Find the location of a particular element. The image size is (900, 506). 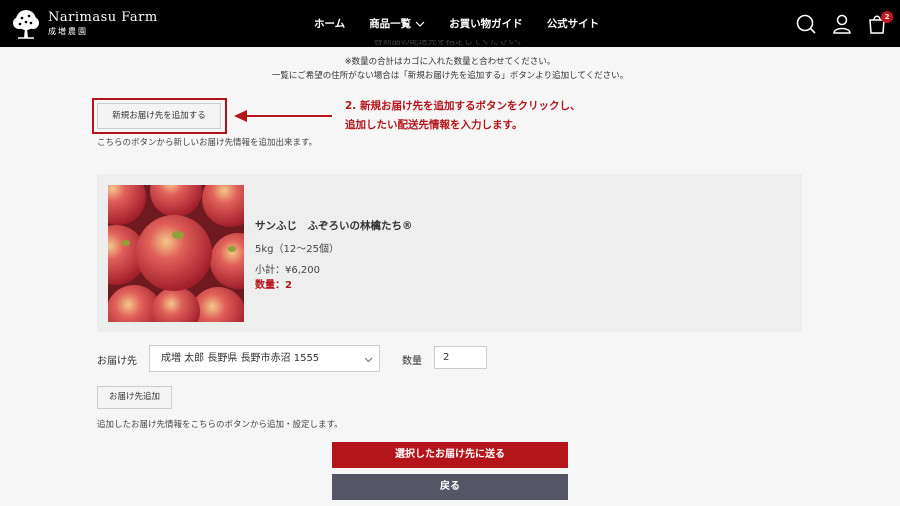

arrow-left-icon is located at coordinates (283, 116).